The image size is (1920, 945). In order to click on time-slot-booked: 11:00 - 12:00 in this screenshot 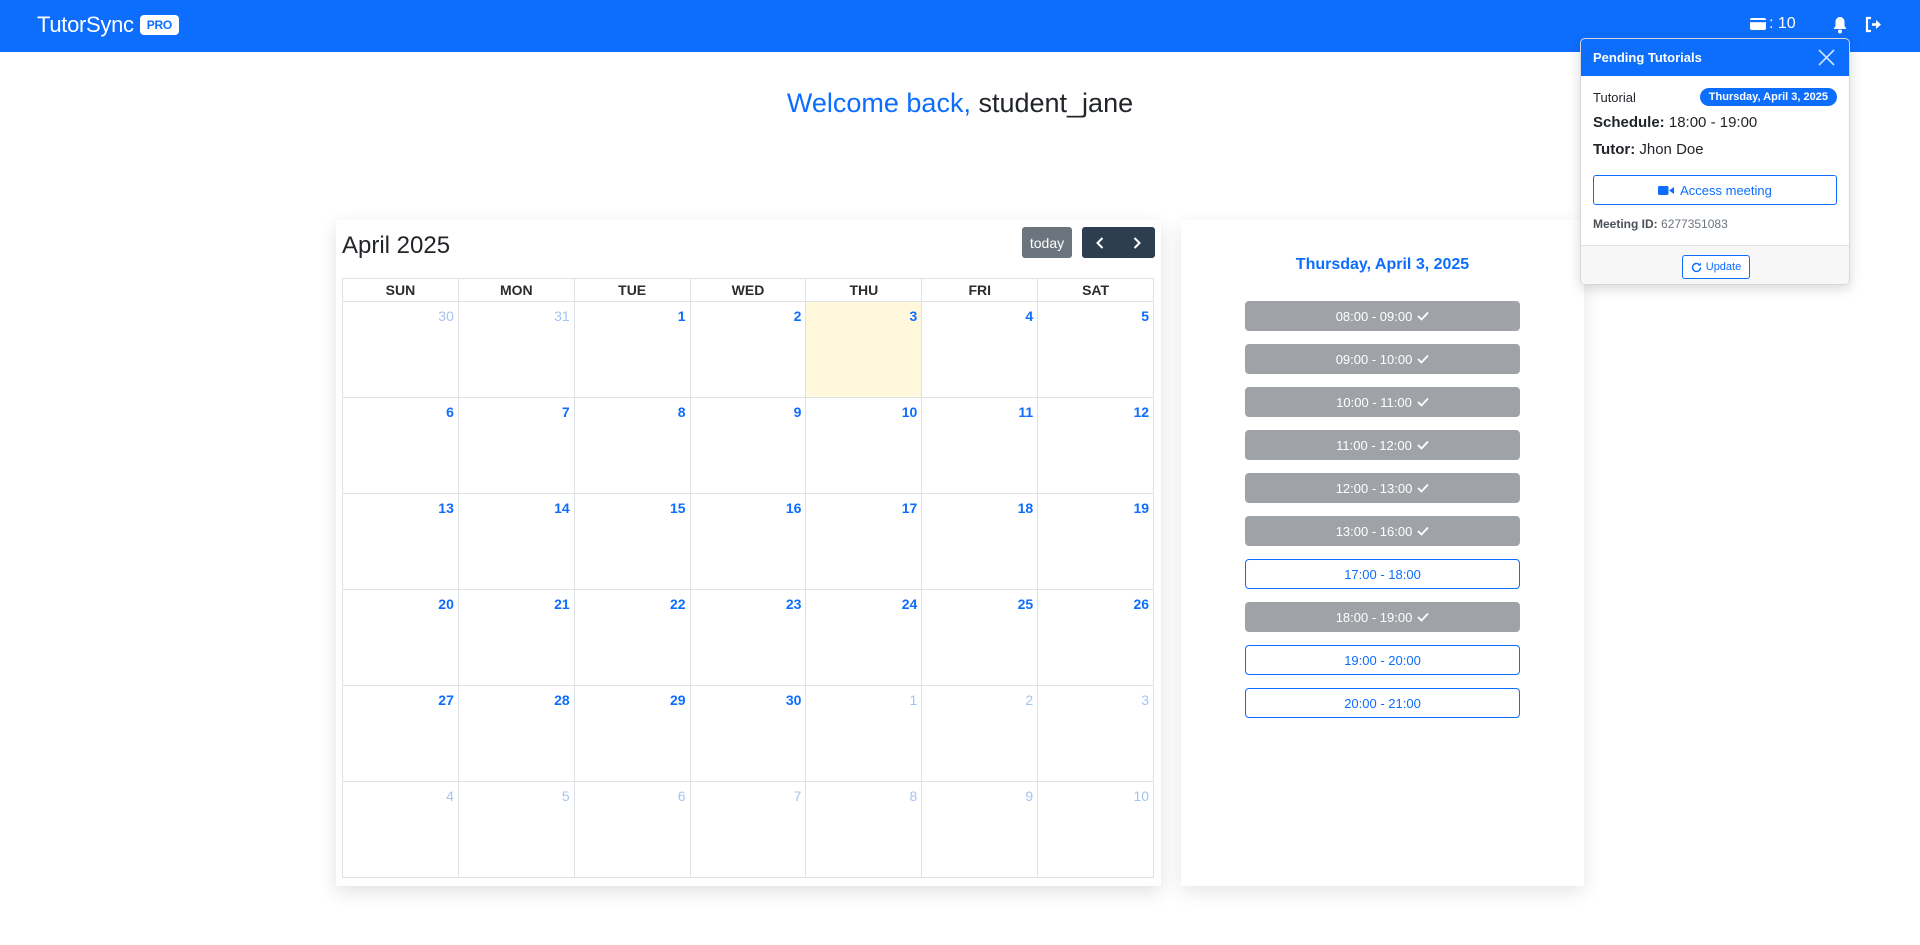, I will do `click(1382, 445)`.